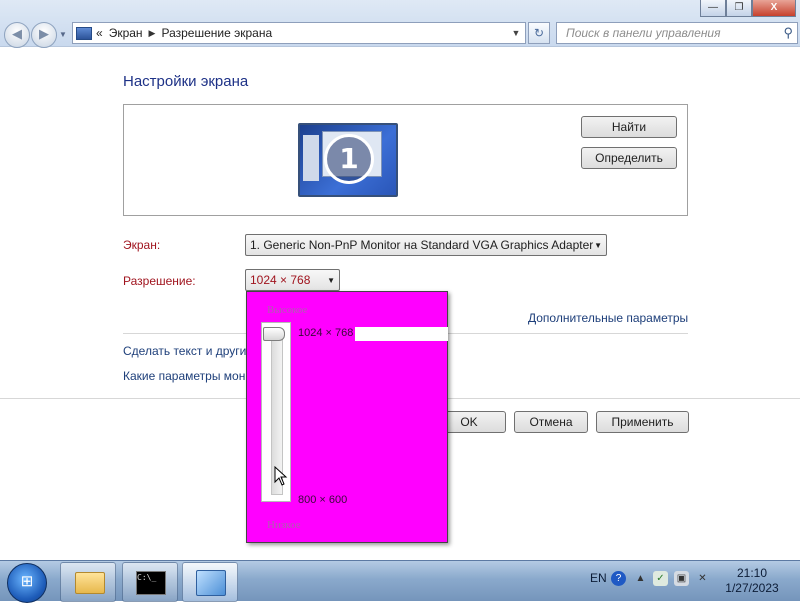  Describe the element at coordinates (752, 573) in the screenshot. I see `clock-time: 21:10` at that location.